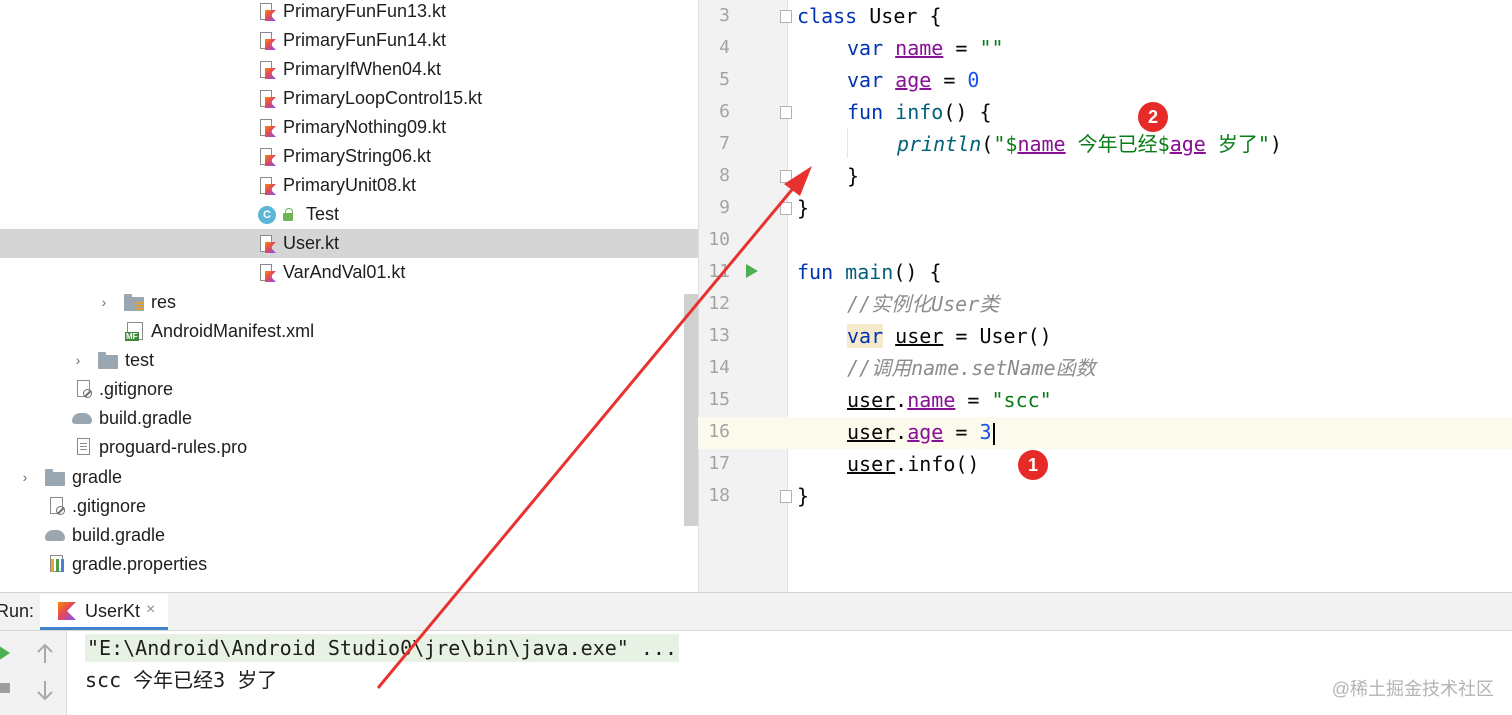 This screenshot has width=1512, height=715. Describe the element at coordinates (919, 112) in the screenshot. I see `function-name: info` at that location.